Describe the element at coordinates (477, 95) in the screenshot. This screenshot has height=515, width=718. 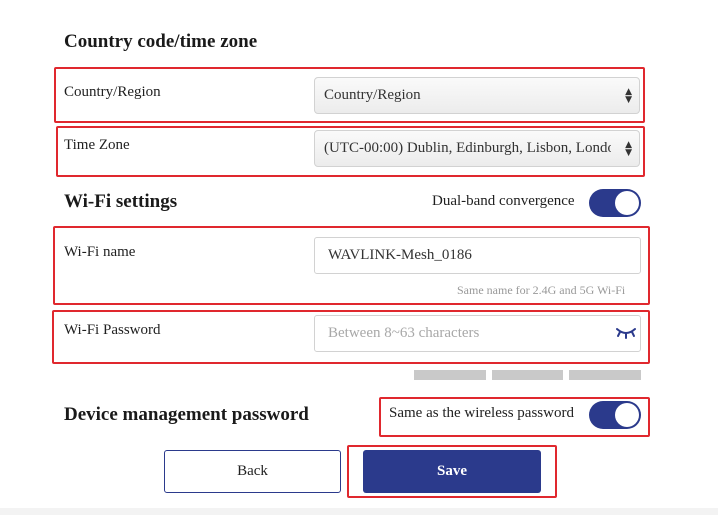
I see `country-select: Country/Region ▲ ▼` at that location.